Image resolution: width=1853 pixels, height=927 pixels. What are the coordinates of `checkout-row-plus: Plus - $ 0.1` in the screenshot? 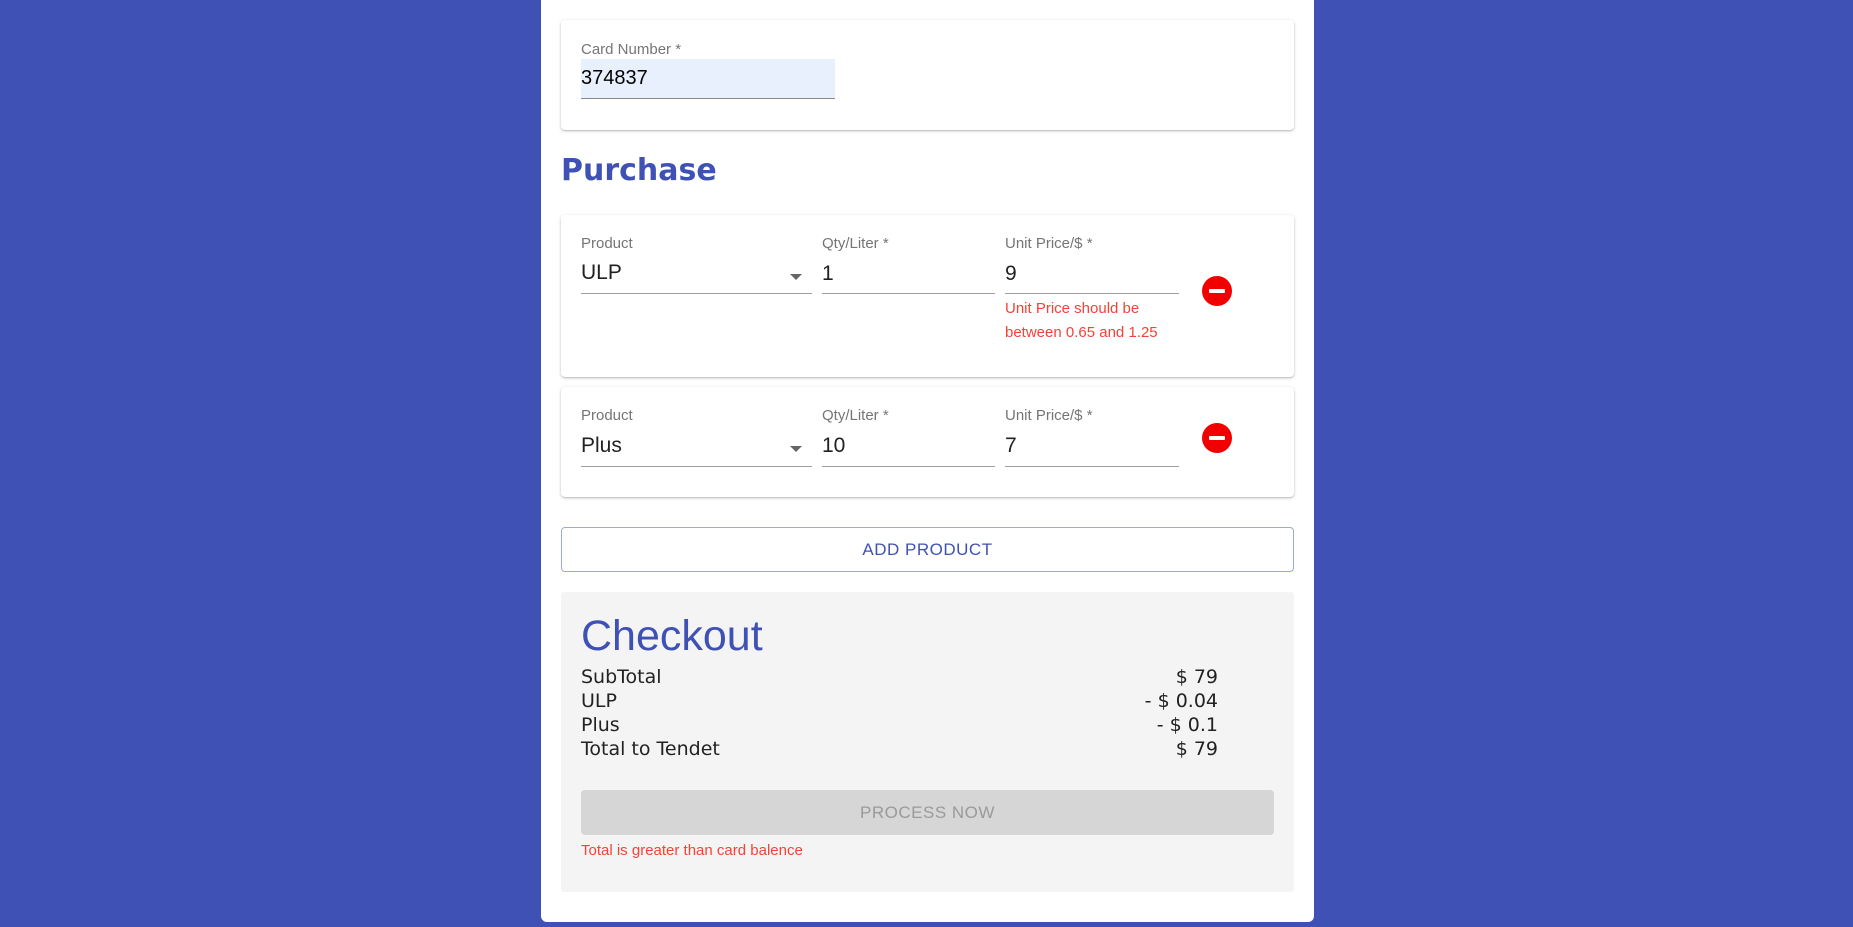 It's located at (899, 726).